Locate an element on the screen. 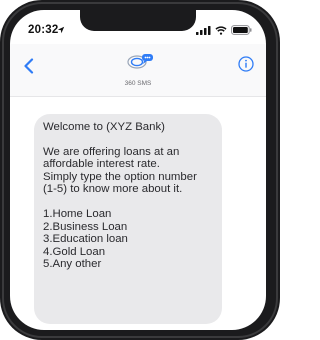 The image size is (320, 340). message-body-line: (1-5) to know more about it. is located at coordinates (113, 189).